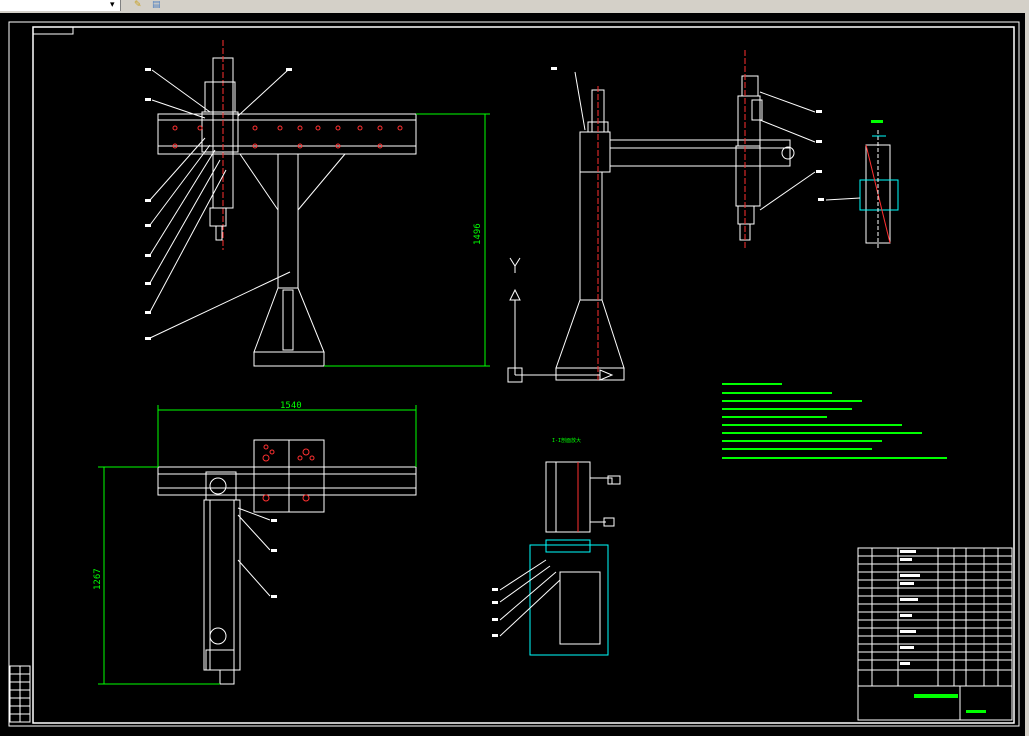 This screenshot has width=1029, height=736. I want to click on front-view, so click(283, 203).